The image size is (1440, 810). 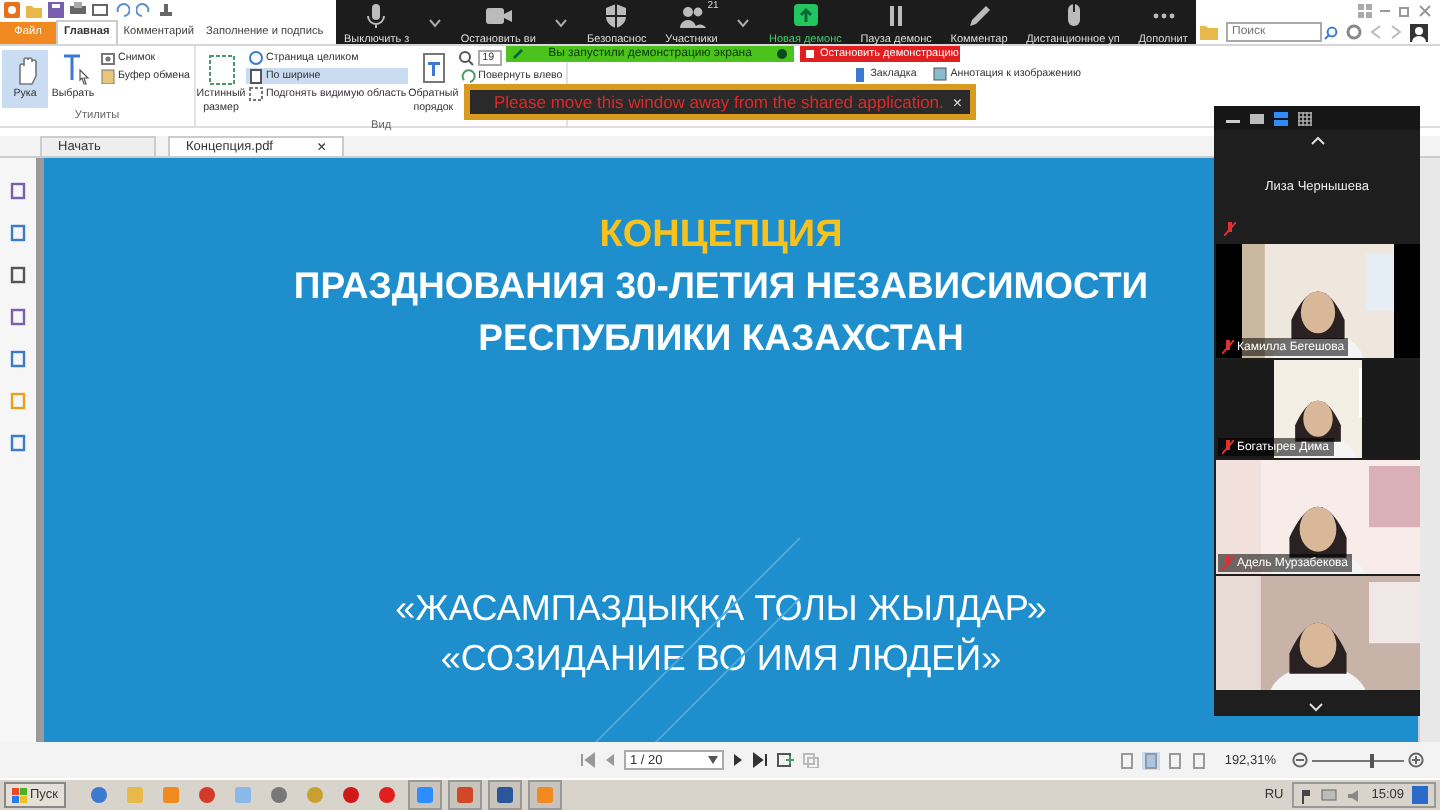 I want to click on page-add-icon, so click(x=785, y=760).